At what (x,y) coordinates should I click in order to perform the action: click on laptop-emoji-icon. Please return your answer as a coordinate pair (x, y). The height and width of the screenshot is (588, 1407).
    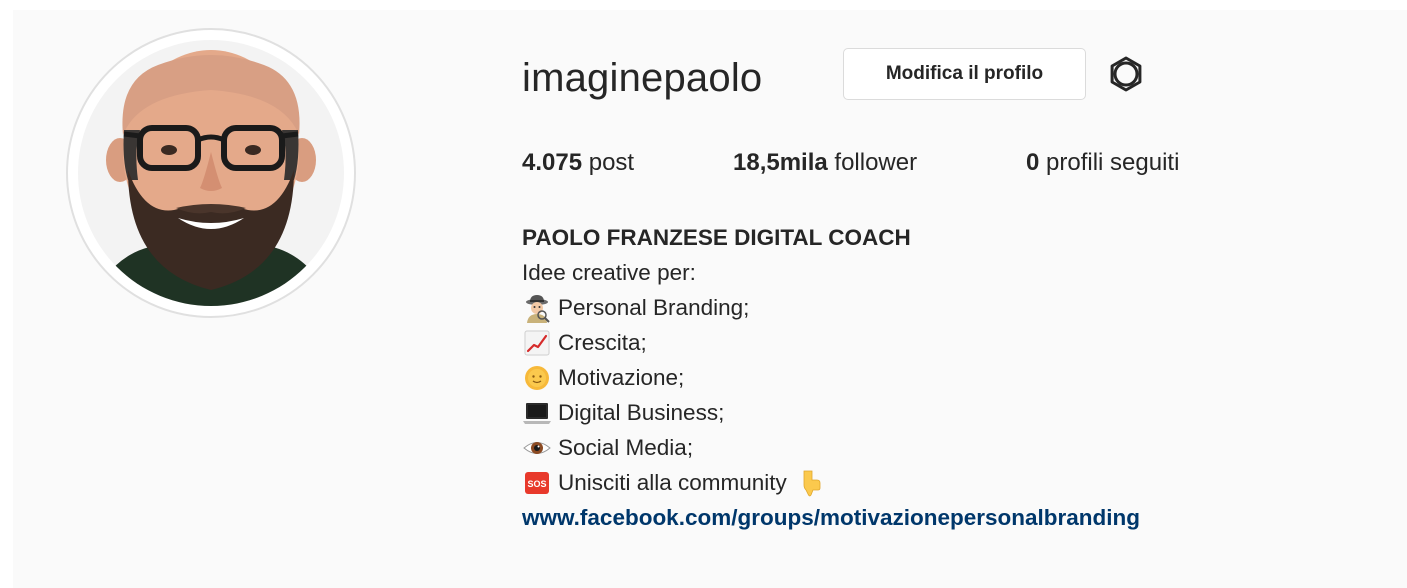
    Looking at the image, I should click on (537, 413).